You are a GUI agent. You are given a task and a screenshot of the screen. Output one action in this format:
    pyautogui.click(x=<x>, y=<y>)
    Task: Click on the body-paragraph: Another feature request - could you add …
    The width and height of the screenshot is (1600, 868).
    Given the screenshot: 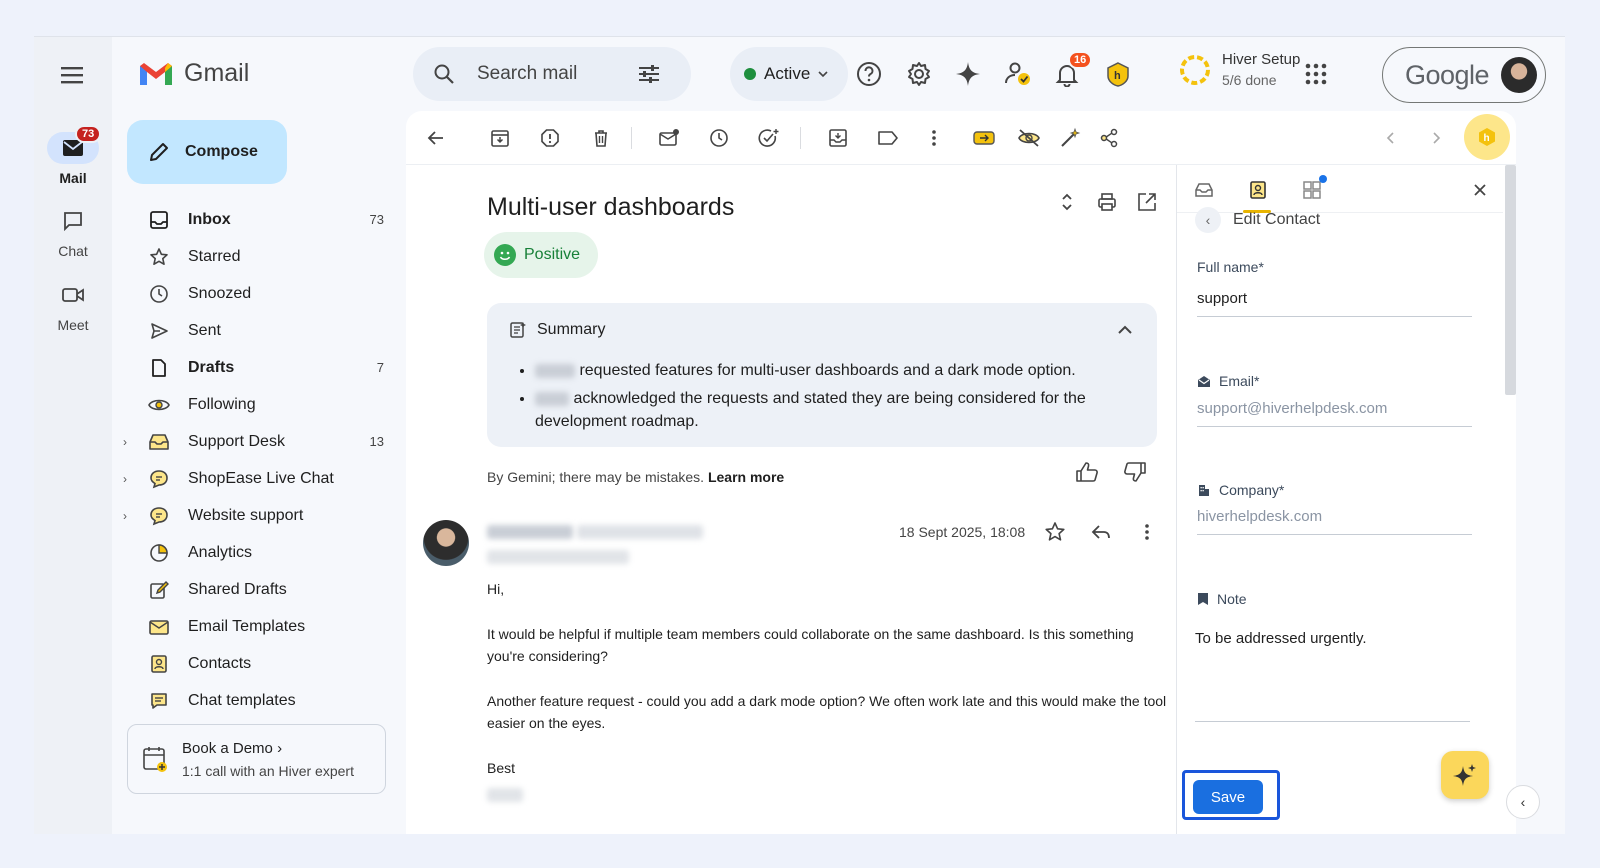 What is the action you would take?
    pyautogui.click(x=827, y=712)
    